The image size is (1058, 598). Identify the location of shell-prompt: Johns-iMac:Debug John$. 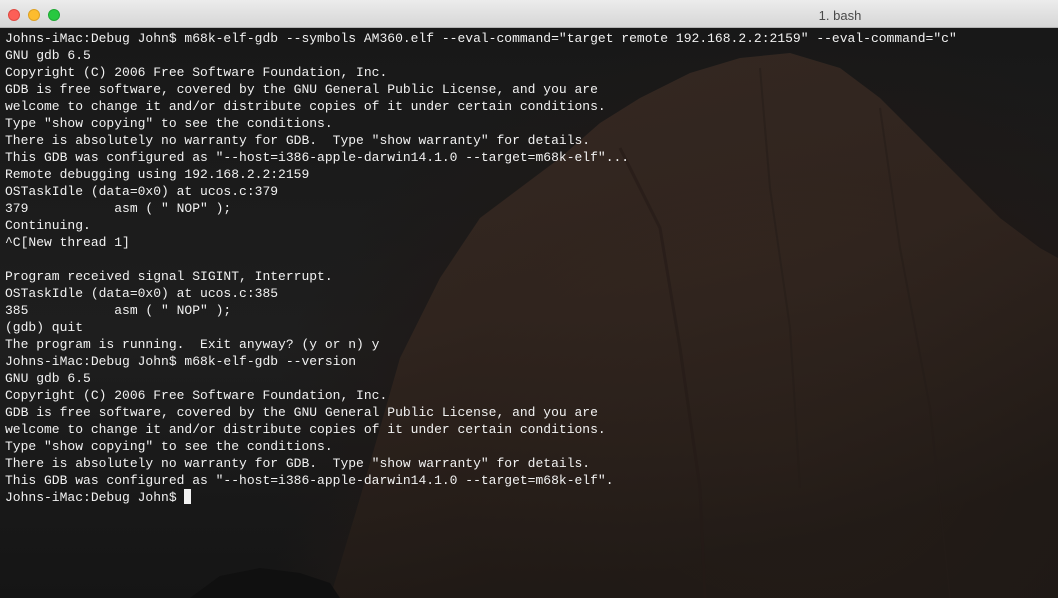
(95, 497).